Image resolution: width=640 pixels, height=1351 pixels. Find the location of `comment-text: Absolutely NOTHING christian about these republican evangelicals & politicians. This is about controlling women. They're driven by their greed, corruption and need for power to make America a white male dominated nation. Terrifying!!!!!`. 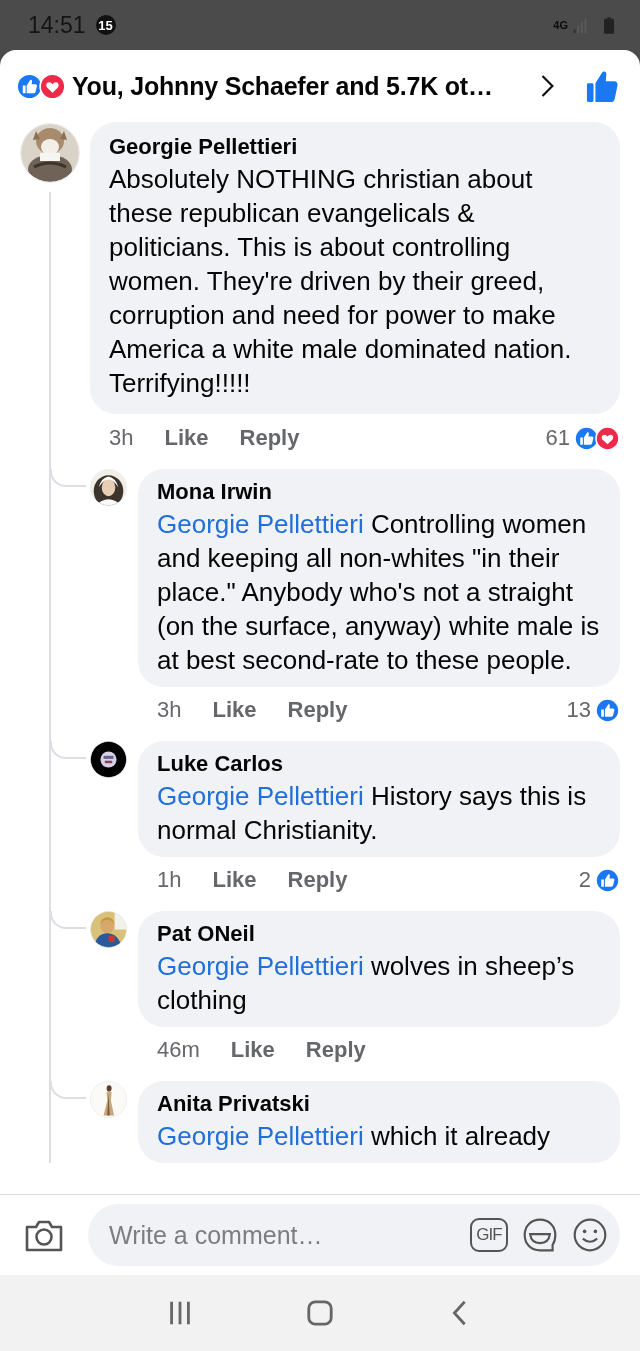

comment-text: Absolutely NOTHING christian about these republican evangelicals & politicians. This is about controlling women. They're driven by their greed, corruption and need for power to make America a white male dominated nation. Terrifying!!!!! is located at coordinates (341, 281).